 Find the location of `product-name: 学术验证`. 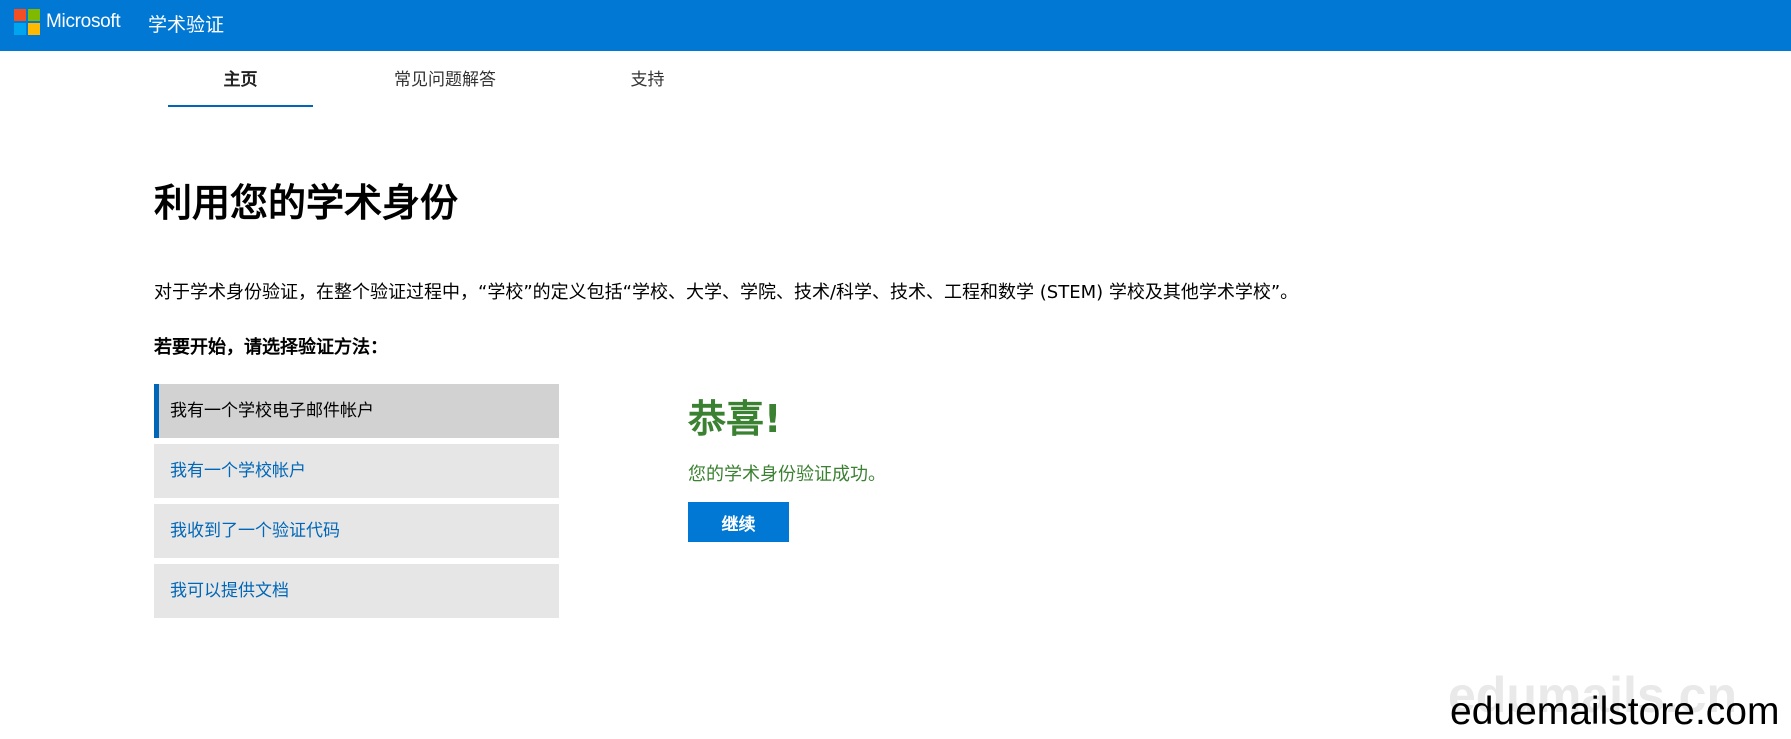

product-name: 学术验证 is located at coordinates (186, 23).